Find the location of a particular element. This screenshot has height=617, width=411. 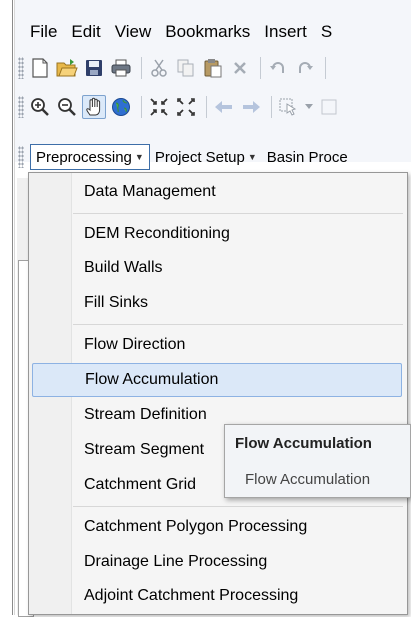

menu-item-label: Fill Sinks is located at coordinates (116, 302).